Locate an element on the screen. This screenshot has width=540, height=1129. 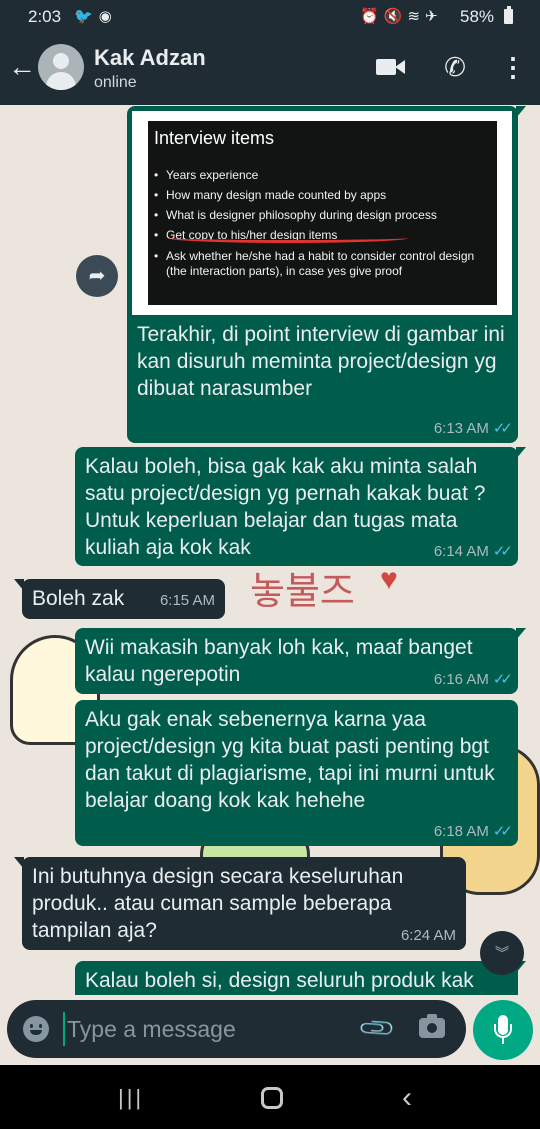
message-meta: 6:13 AM ✓✓ is located at coordinates (473, 429).